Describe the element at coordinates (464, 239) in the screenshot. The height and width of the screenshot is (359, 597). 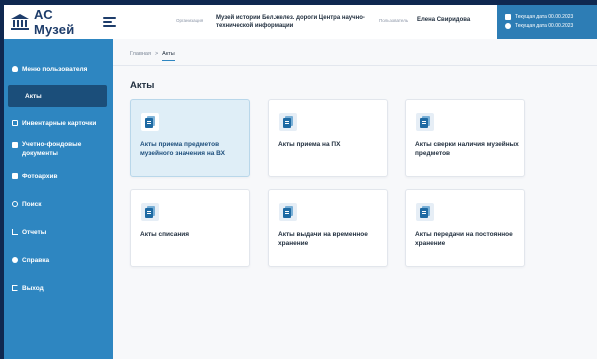
I see `card-label: Акты передачи на постоянное хранение` at that location.